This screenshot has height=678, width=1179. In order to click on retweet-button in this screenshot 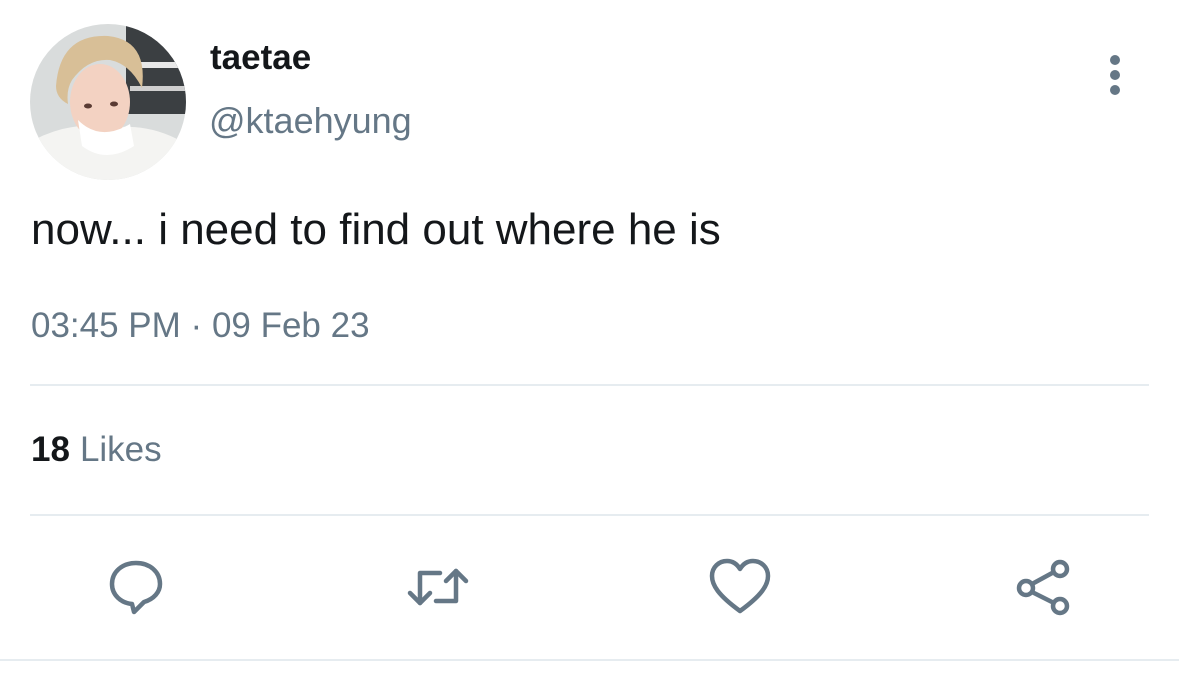, I will do `click(438, 587)`.